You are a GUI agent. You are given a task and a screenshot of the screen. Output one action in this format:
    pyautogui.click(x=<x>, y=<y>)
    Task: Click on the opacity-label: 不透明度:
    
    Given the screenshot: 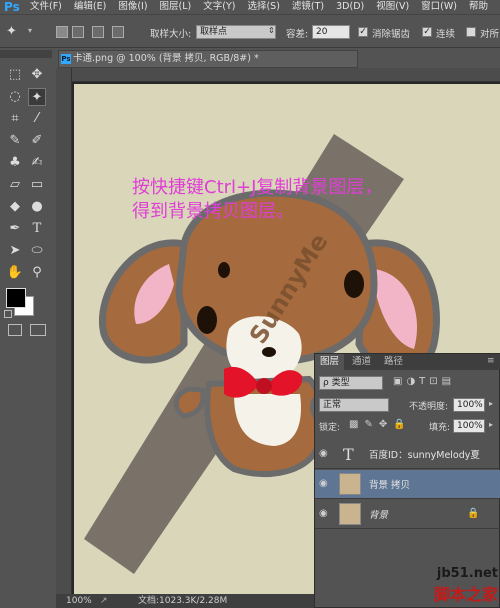 What is the action you would take?
    pyautogui.click(x=429, y=407)
    